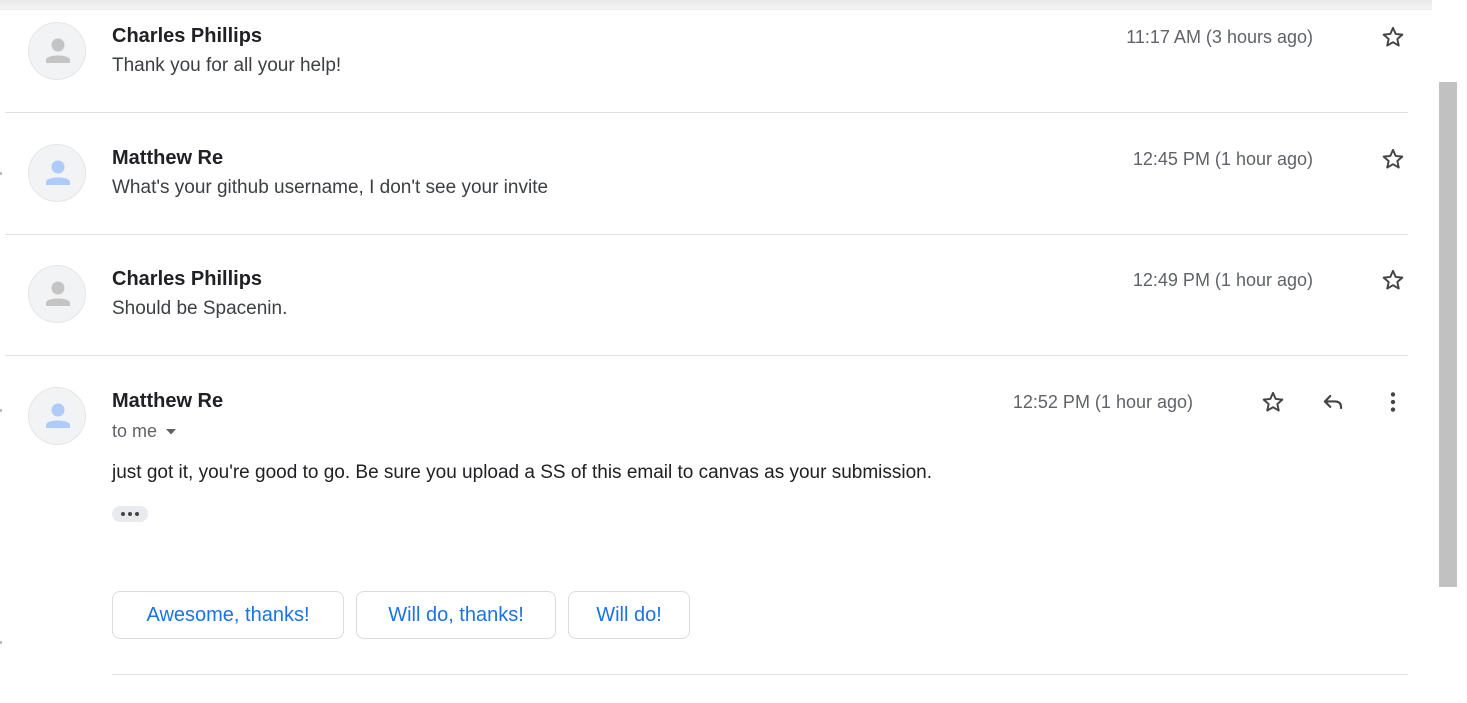 This screenshot has height=703, width=1467. What do you see at coordinates (760, 674) in the screenshot?
I see `reply-area-divider` at bounding box center [760, 674].